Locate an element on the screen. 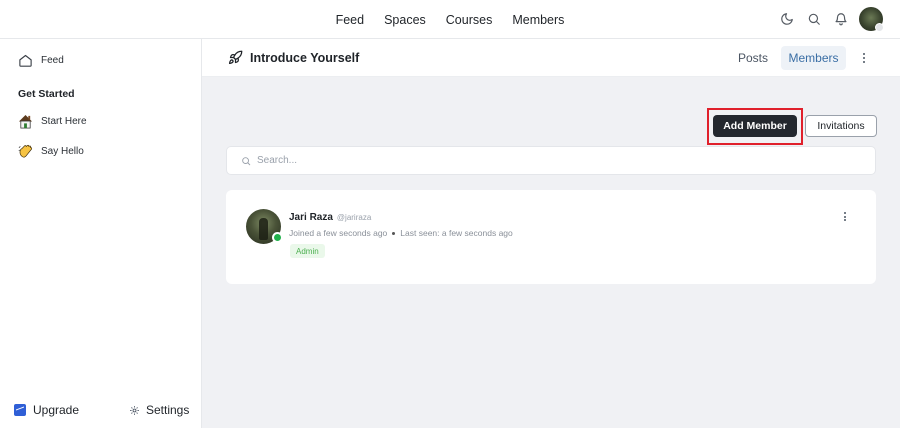 The image size is (900, 428). waving-hand-emoji-icon is located at coordinates (25, 151).